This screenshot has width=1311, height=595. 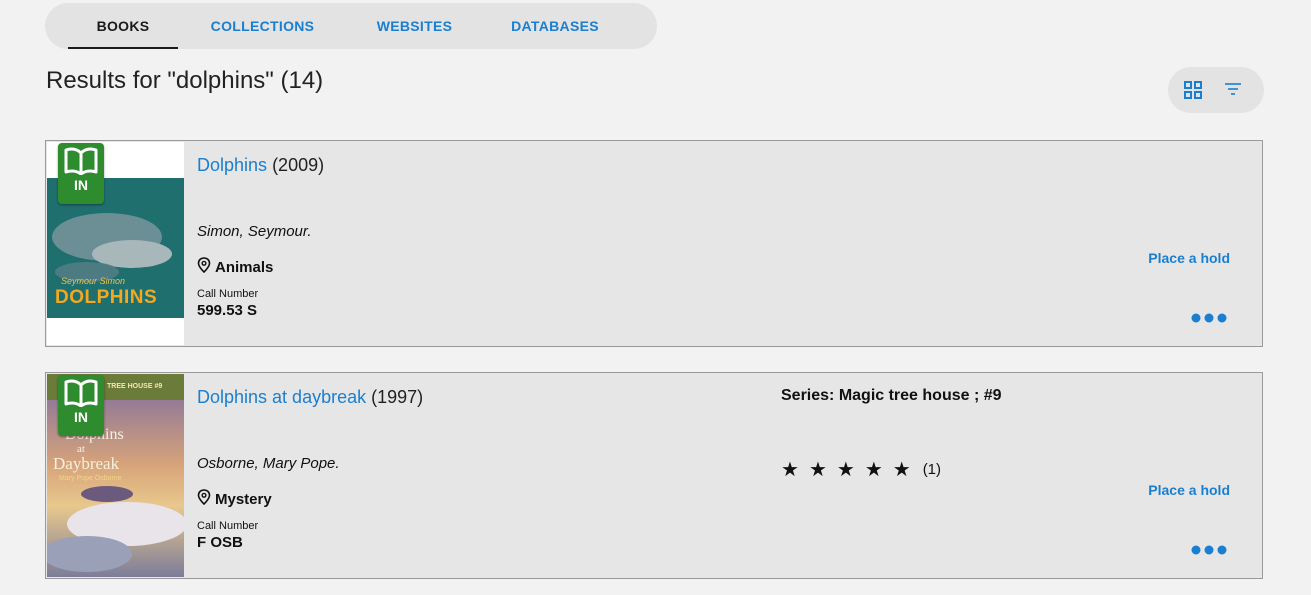 What do you see at coordinates (861, 469) in the screenshot?
I see `star-rating: ★ ★ ★ ★ ★ (1)` at bounding box center [861, 469].